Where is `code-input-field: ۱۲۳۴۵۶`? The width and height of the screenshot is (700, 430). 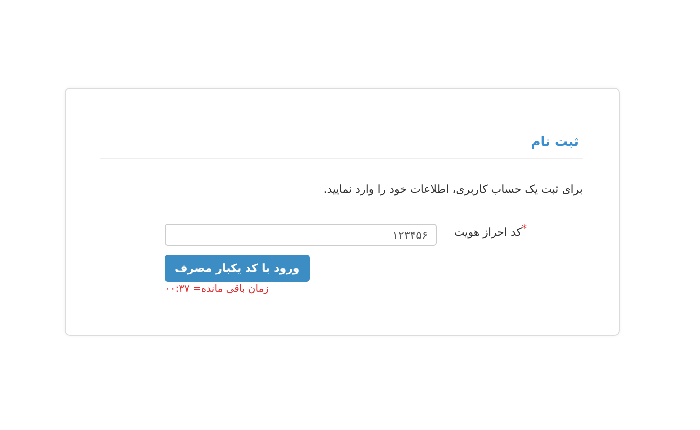
code-input-field: ۱۲۳۴۵۶ is located at coordinates (301, 235).